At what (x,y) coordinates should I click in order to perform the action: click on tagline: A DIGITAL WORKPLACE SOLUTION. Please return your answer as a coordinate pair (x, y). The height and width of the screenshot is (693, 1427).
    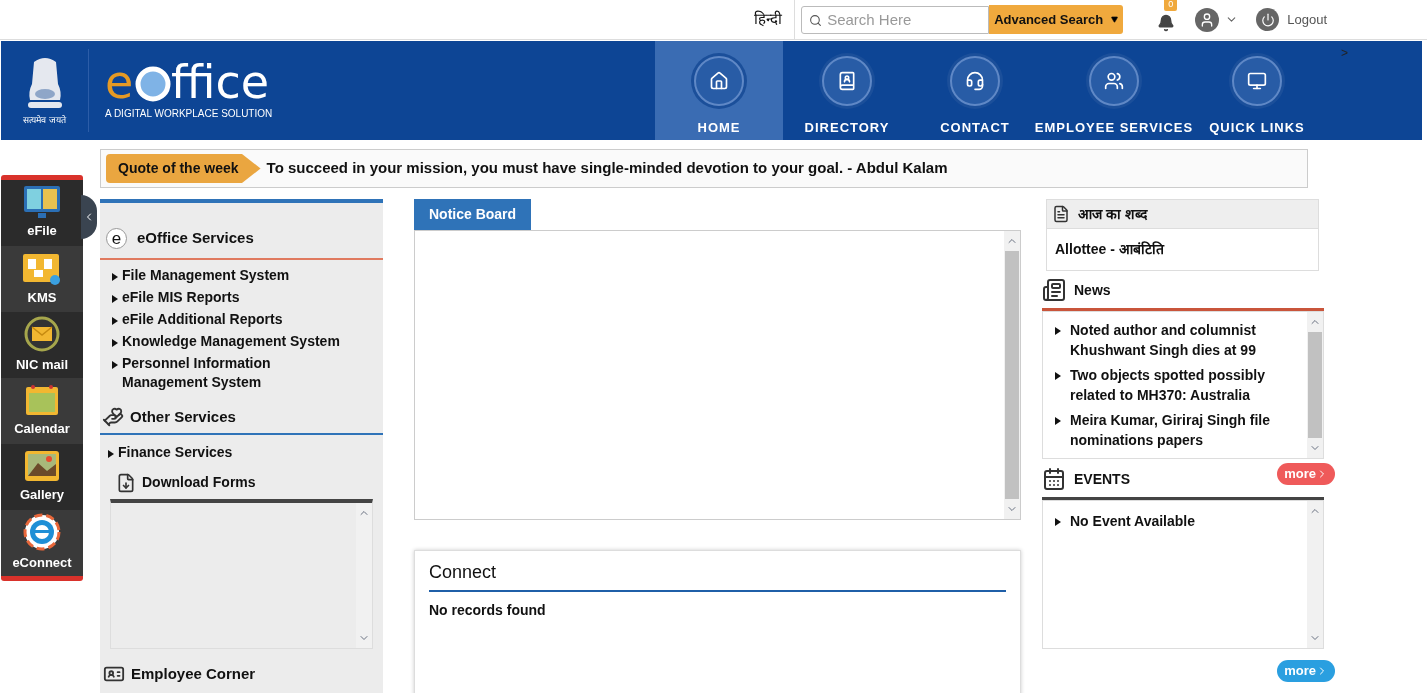
    Looking at the image, I should click on (189, 114).